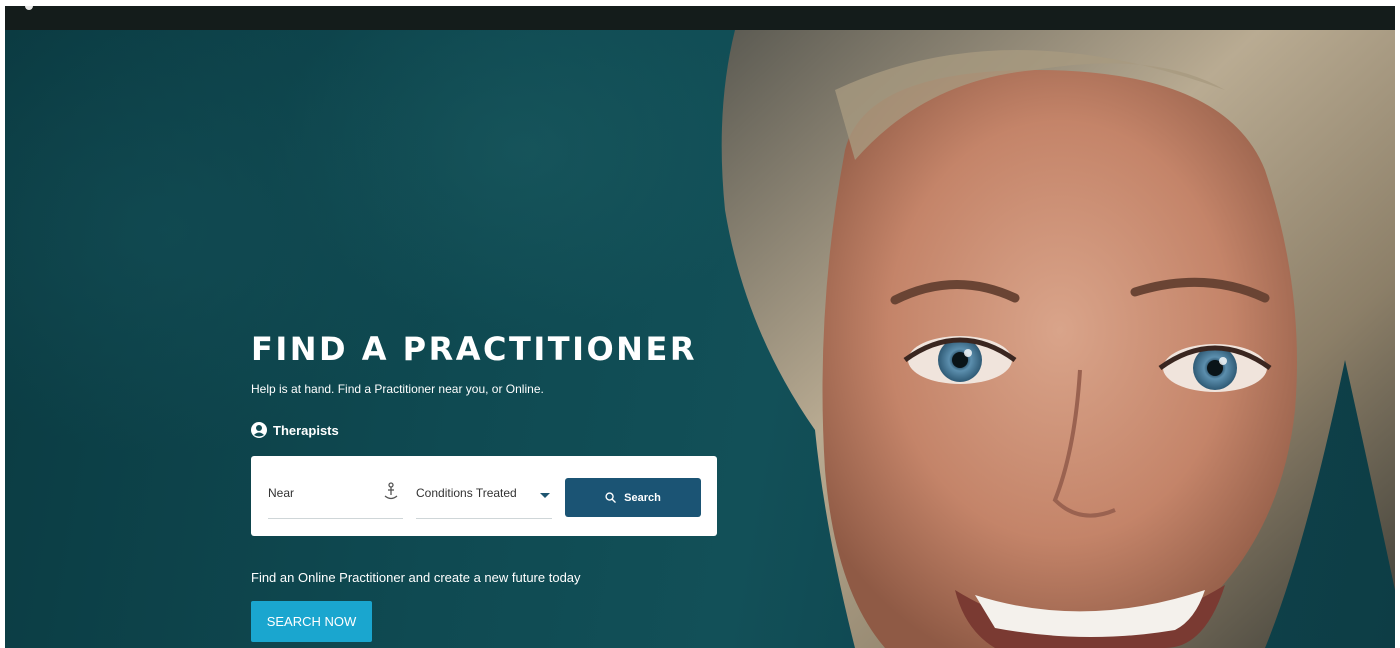 This screenshot has height=648, width=1400. Describe the element at coordinates (642, 497) in the screenshot. I see `search-button-label: Search` at that location.